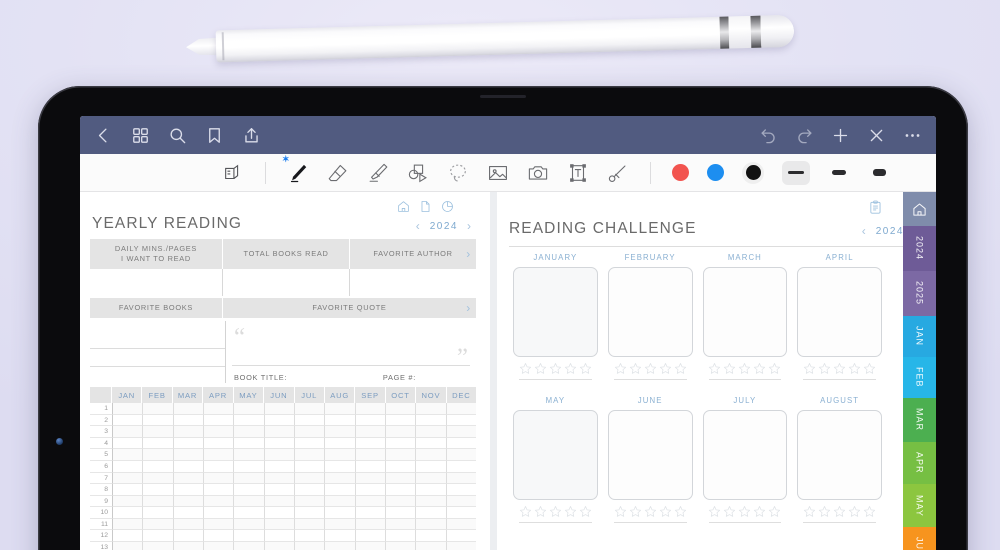  I want to click on total-books-header: TOTAL BOOKS READ, so click(286, 254).